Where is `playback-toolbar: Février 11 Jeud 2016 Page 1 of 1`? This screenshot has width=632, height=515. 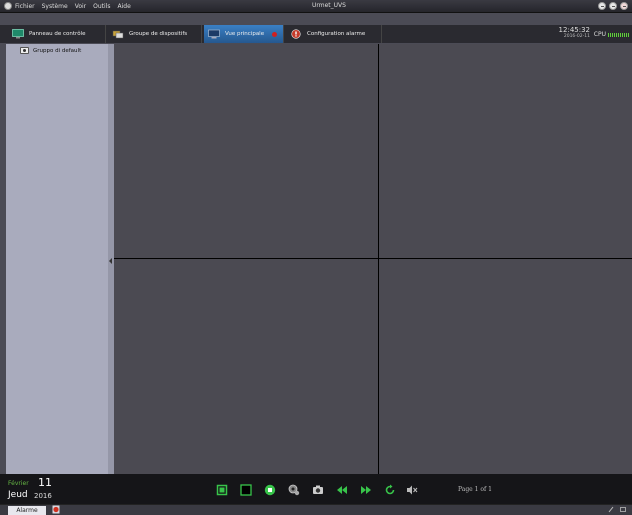
playback-toolbar: Février 11 Jeud 2016 Page 1 of 1 is located at coordinates (316, 489).